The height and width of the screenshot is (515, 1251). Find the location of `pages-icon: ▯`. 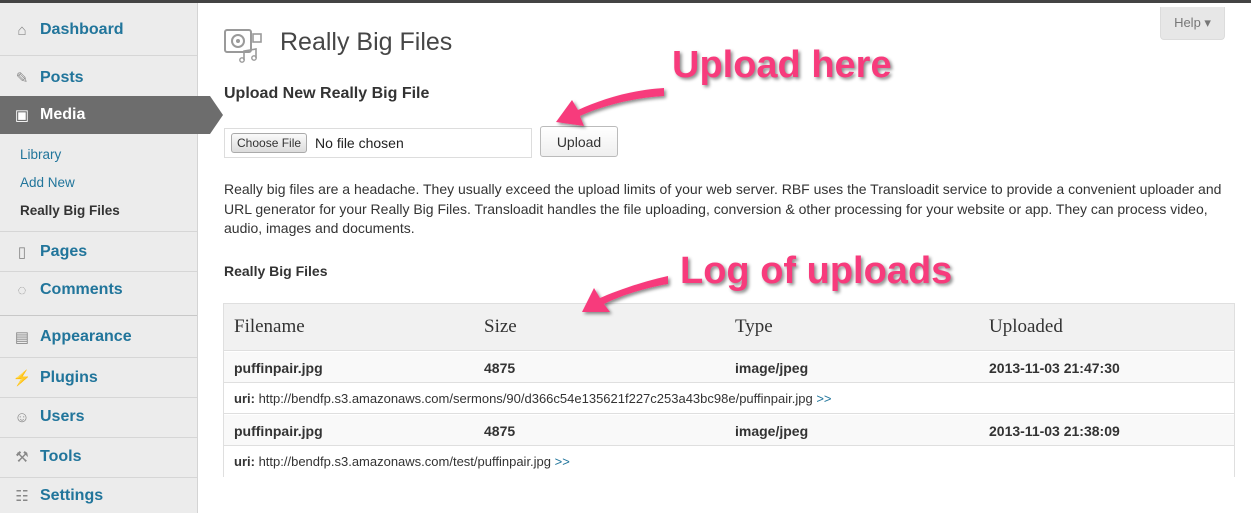

pages-icon: ▯ is located at coordinates (22, 252).